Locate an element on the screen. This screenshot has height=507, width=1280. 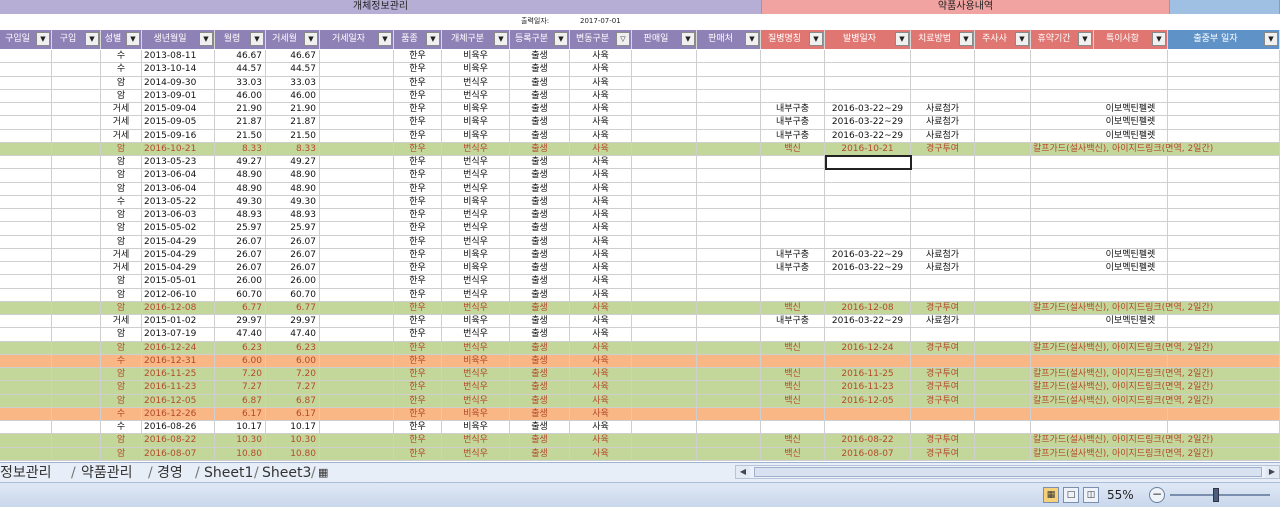
scroll-thumb is located at coordinates (1008, 472).